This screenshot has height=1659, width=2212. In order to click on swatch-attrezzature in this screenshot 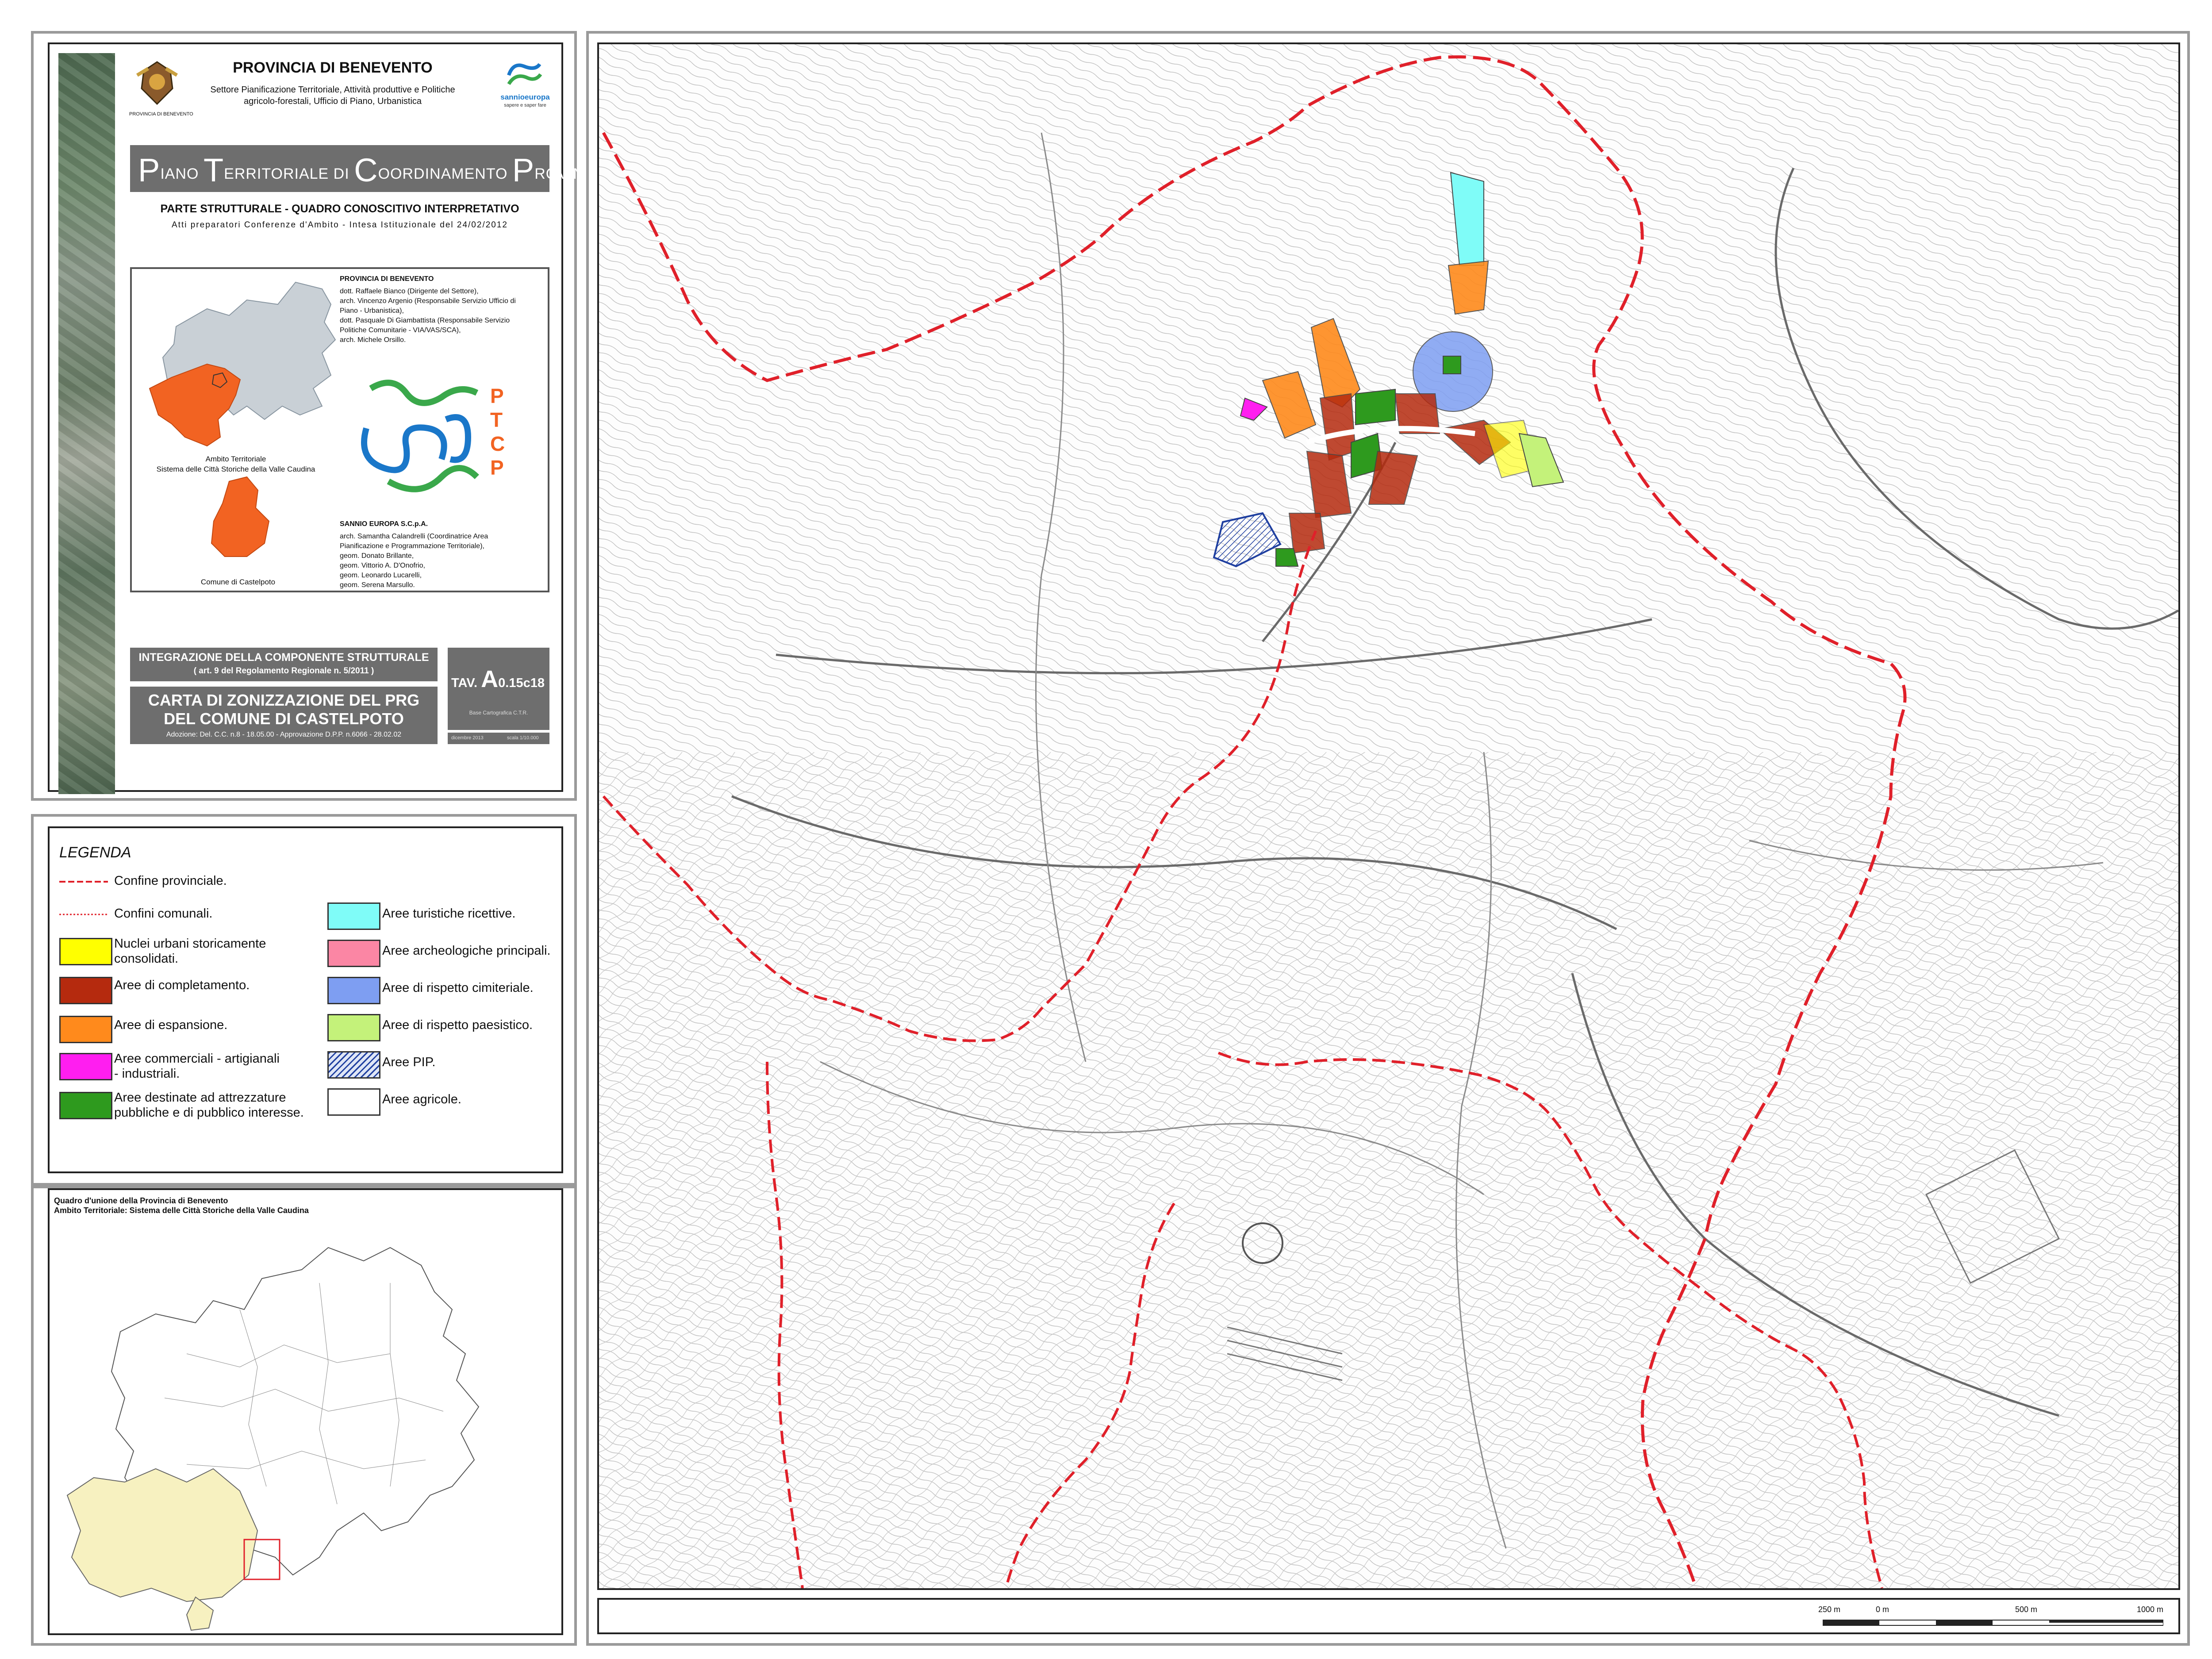, I will do `click(85, 1106)`.